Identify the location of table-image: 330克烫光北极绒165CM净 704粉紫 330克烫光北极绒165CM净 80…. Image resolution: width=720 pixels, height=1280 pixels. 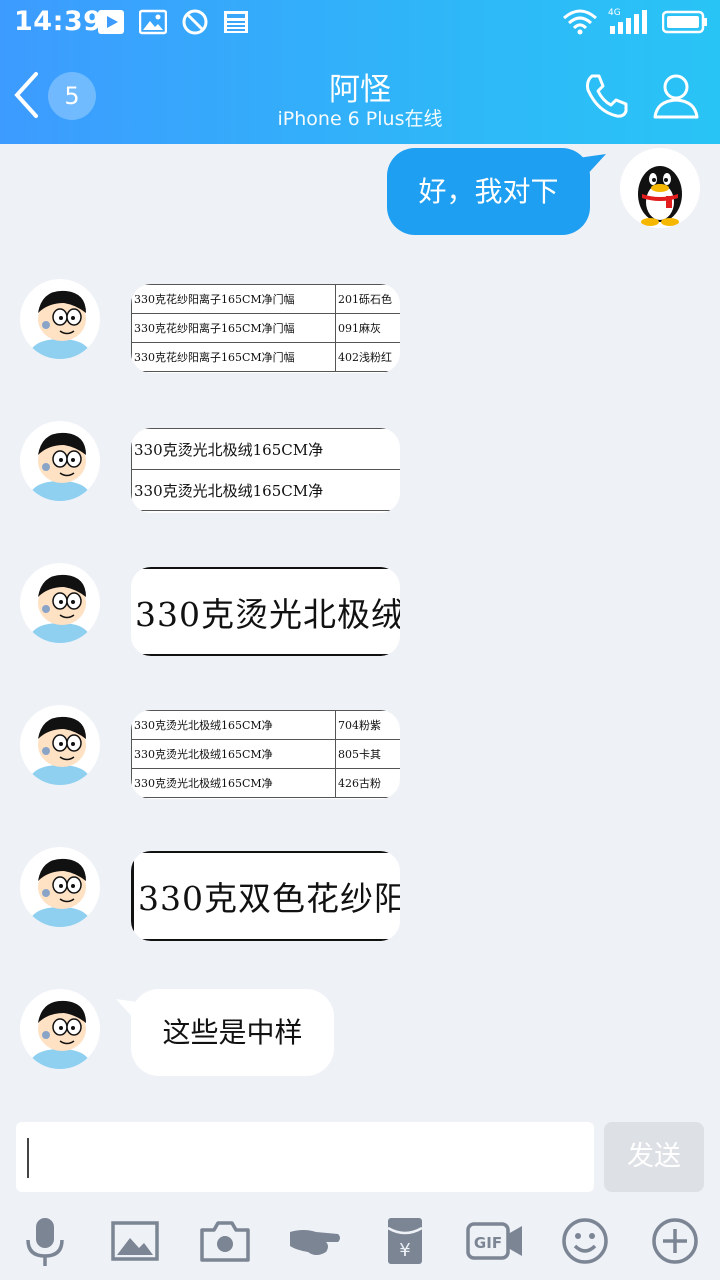
(265, 754).